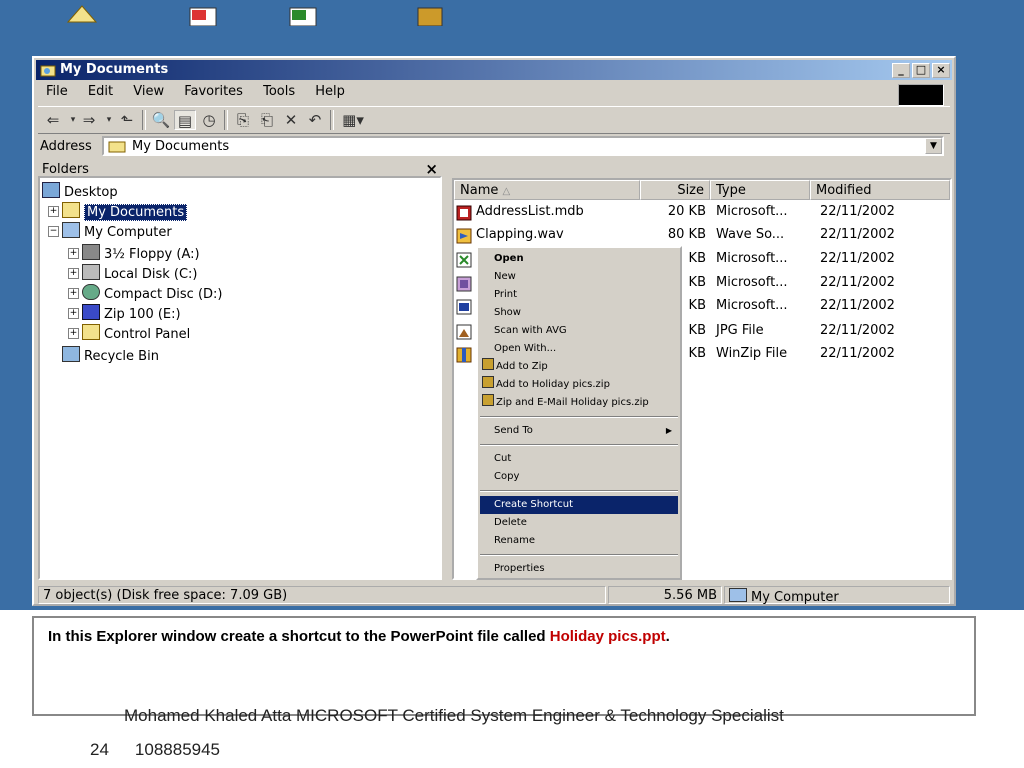 The image size is (1024, 768). I want to click on menu-item-cut: Cut, so click(579, 459).